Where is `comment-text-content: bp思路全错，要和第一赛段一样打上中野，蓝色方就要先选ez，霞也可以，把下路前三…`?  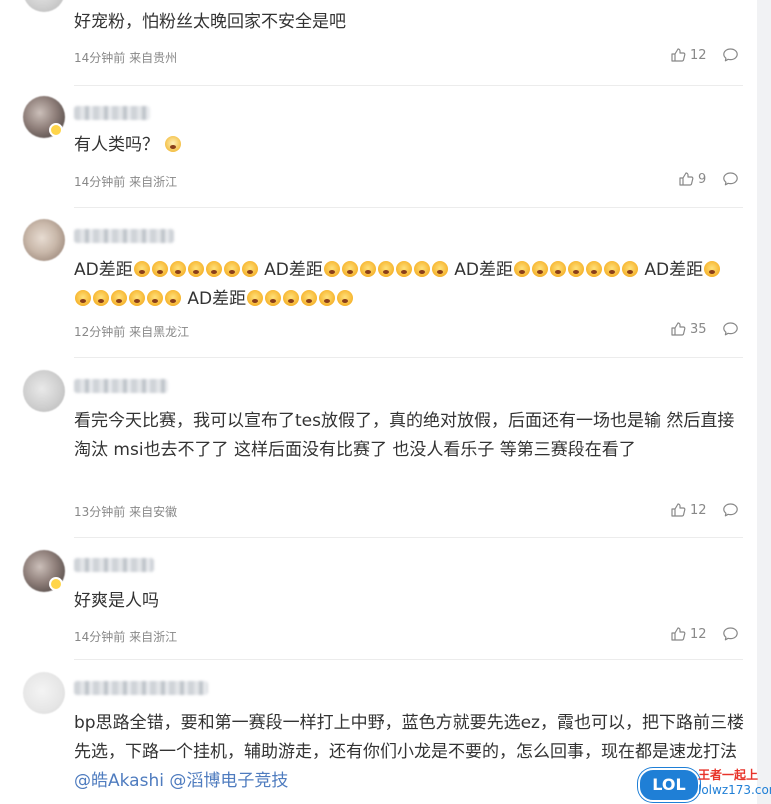 comment-text-content: bp思路全错，要和第一赛段一样打上中野，蓝色方就要先选ez，霞也可以，把下路前三… is located at coordinates (409, 737).